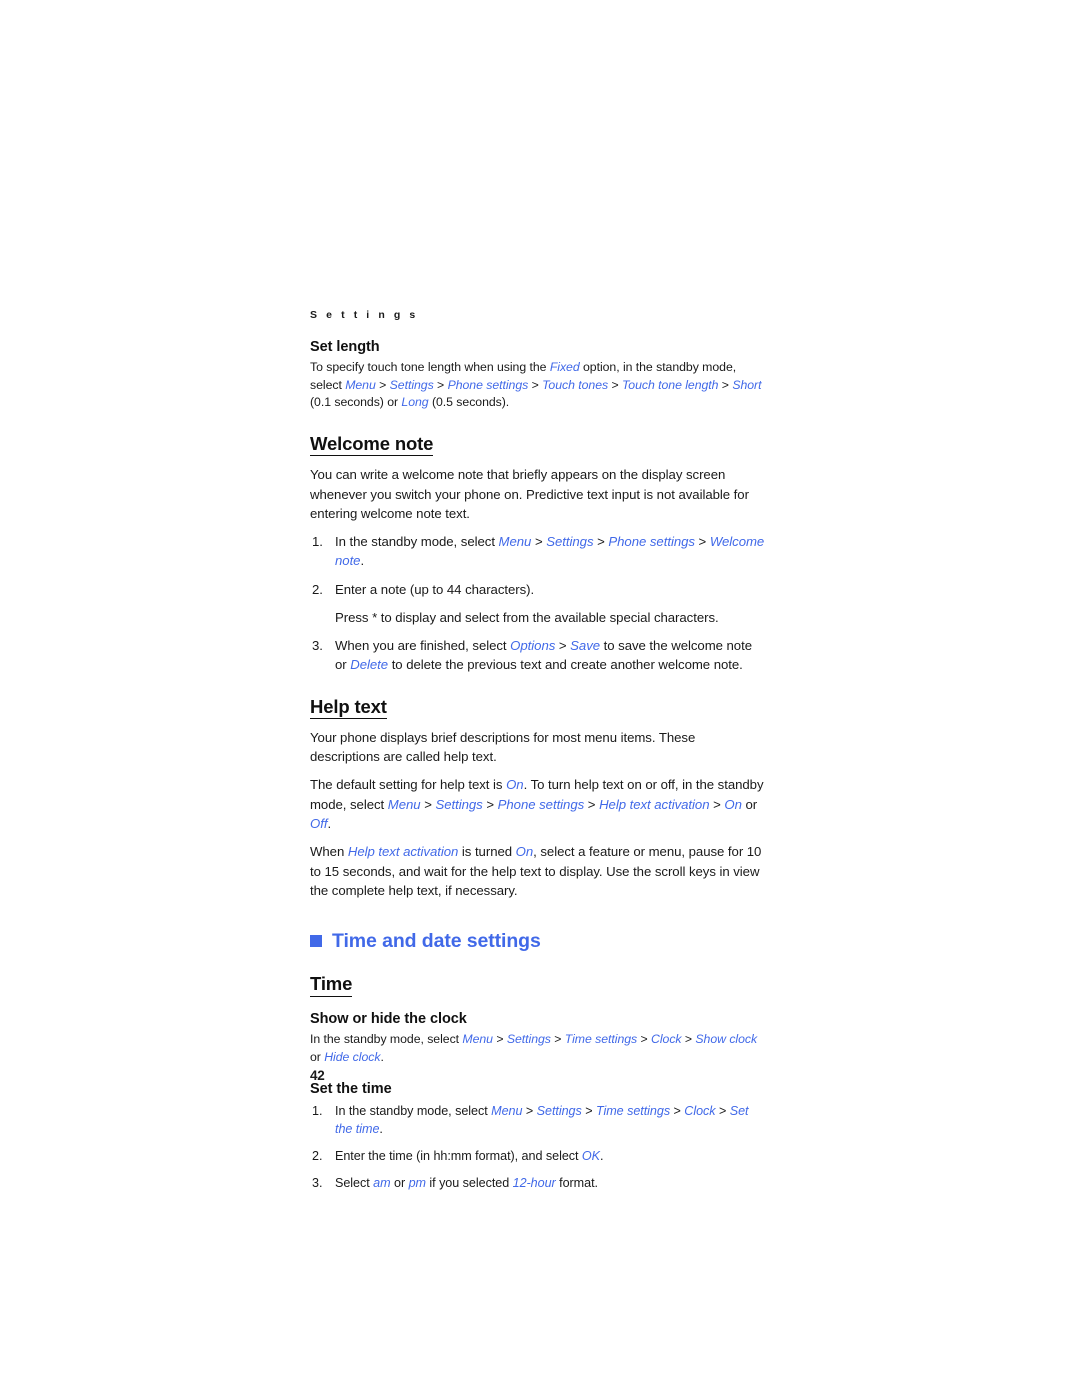  Describe the element at coordinates (417, 1183) in the screenshot. I see `link-pm: pm` at that location.